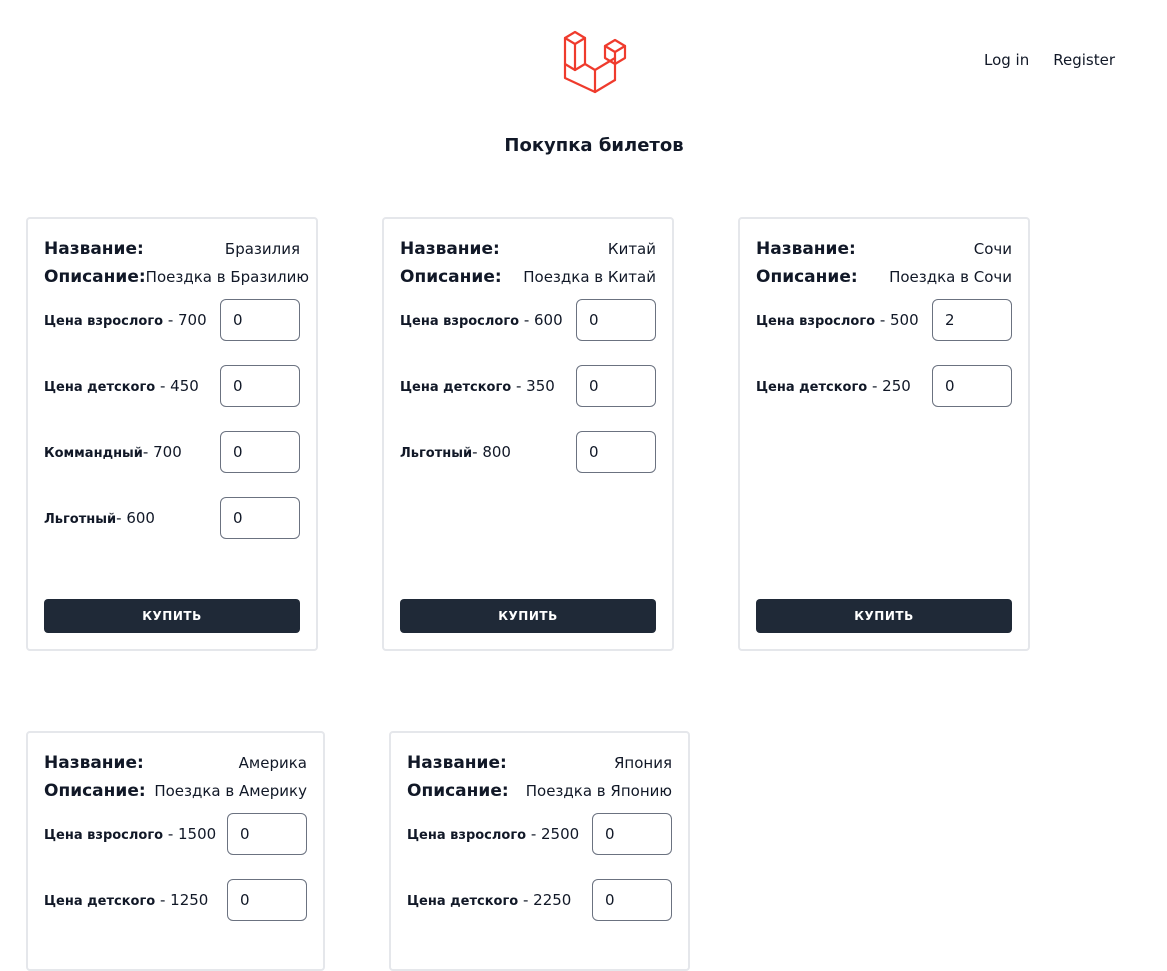 The image size is (1167, 971). What do you see at coordinates (496, 452) in the screenshot?
I see `price-value: 800` at bounding box center [496, 452].